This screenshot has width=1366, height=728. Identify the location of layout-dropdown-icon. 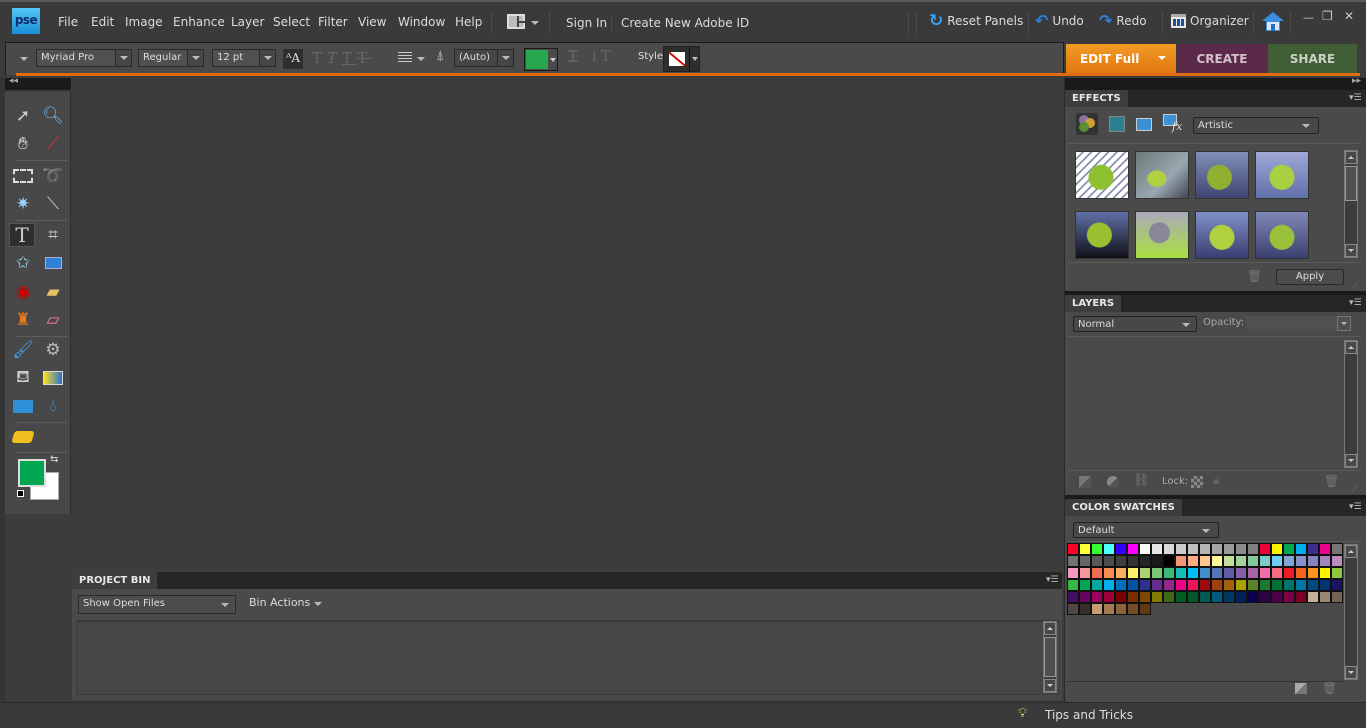
(535, 23).